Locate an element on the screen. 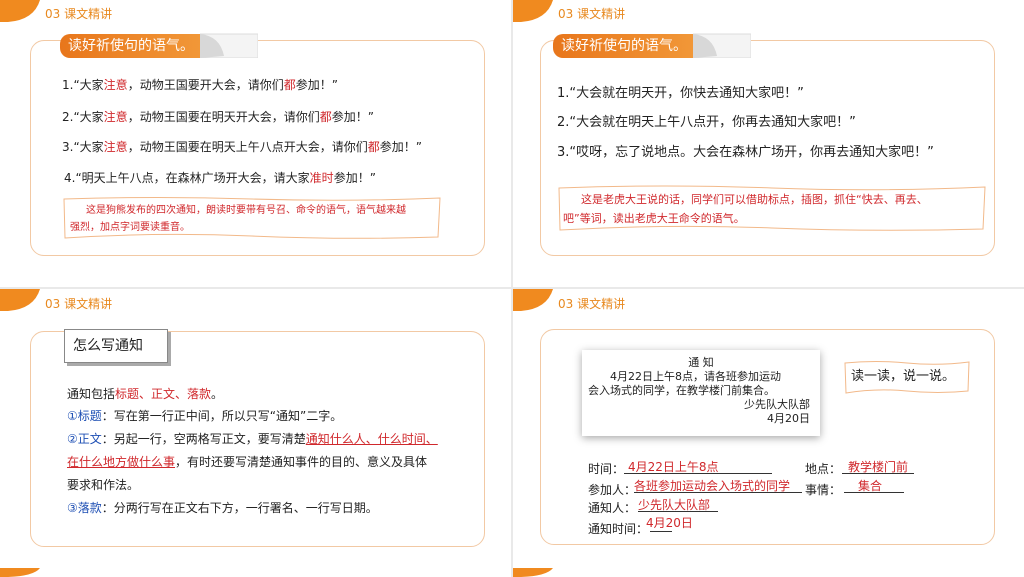 This screenshot has width=1024, height=577. item-signature: ③落款：分两行写在正文右下方，一行署名、一行写日期。 is located at coordinates (222, 508).